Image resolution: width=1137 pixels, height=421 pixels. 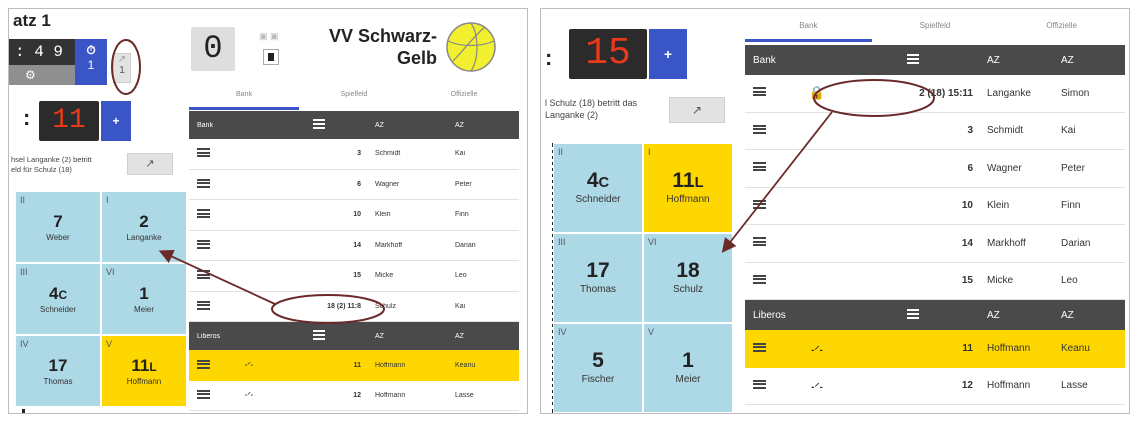 What do you see at coordinates (144, 371) in the screenshot?
I see `court-position: V 11L Hoffmann` at bounding box center [144, 371].